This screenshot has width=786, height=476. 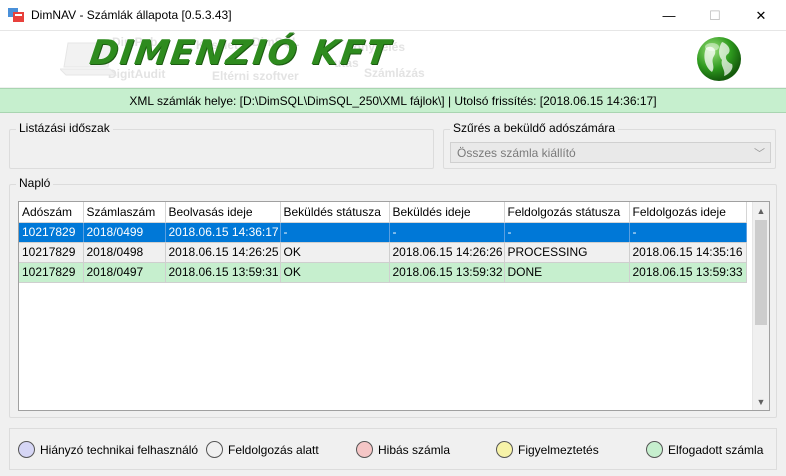 I want to click on maximize-button: ☐, so click(x=715, y=15).